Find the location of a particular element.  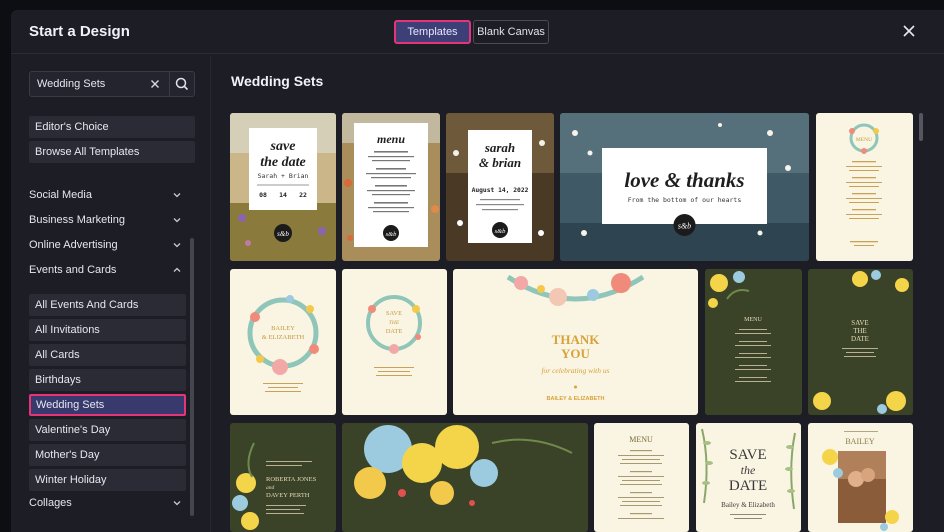

template-text: 08 is located at coordinates (263, 195).